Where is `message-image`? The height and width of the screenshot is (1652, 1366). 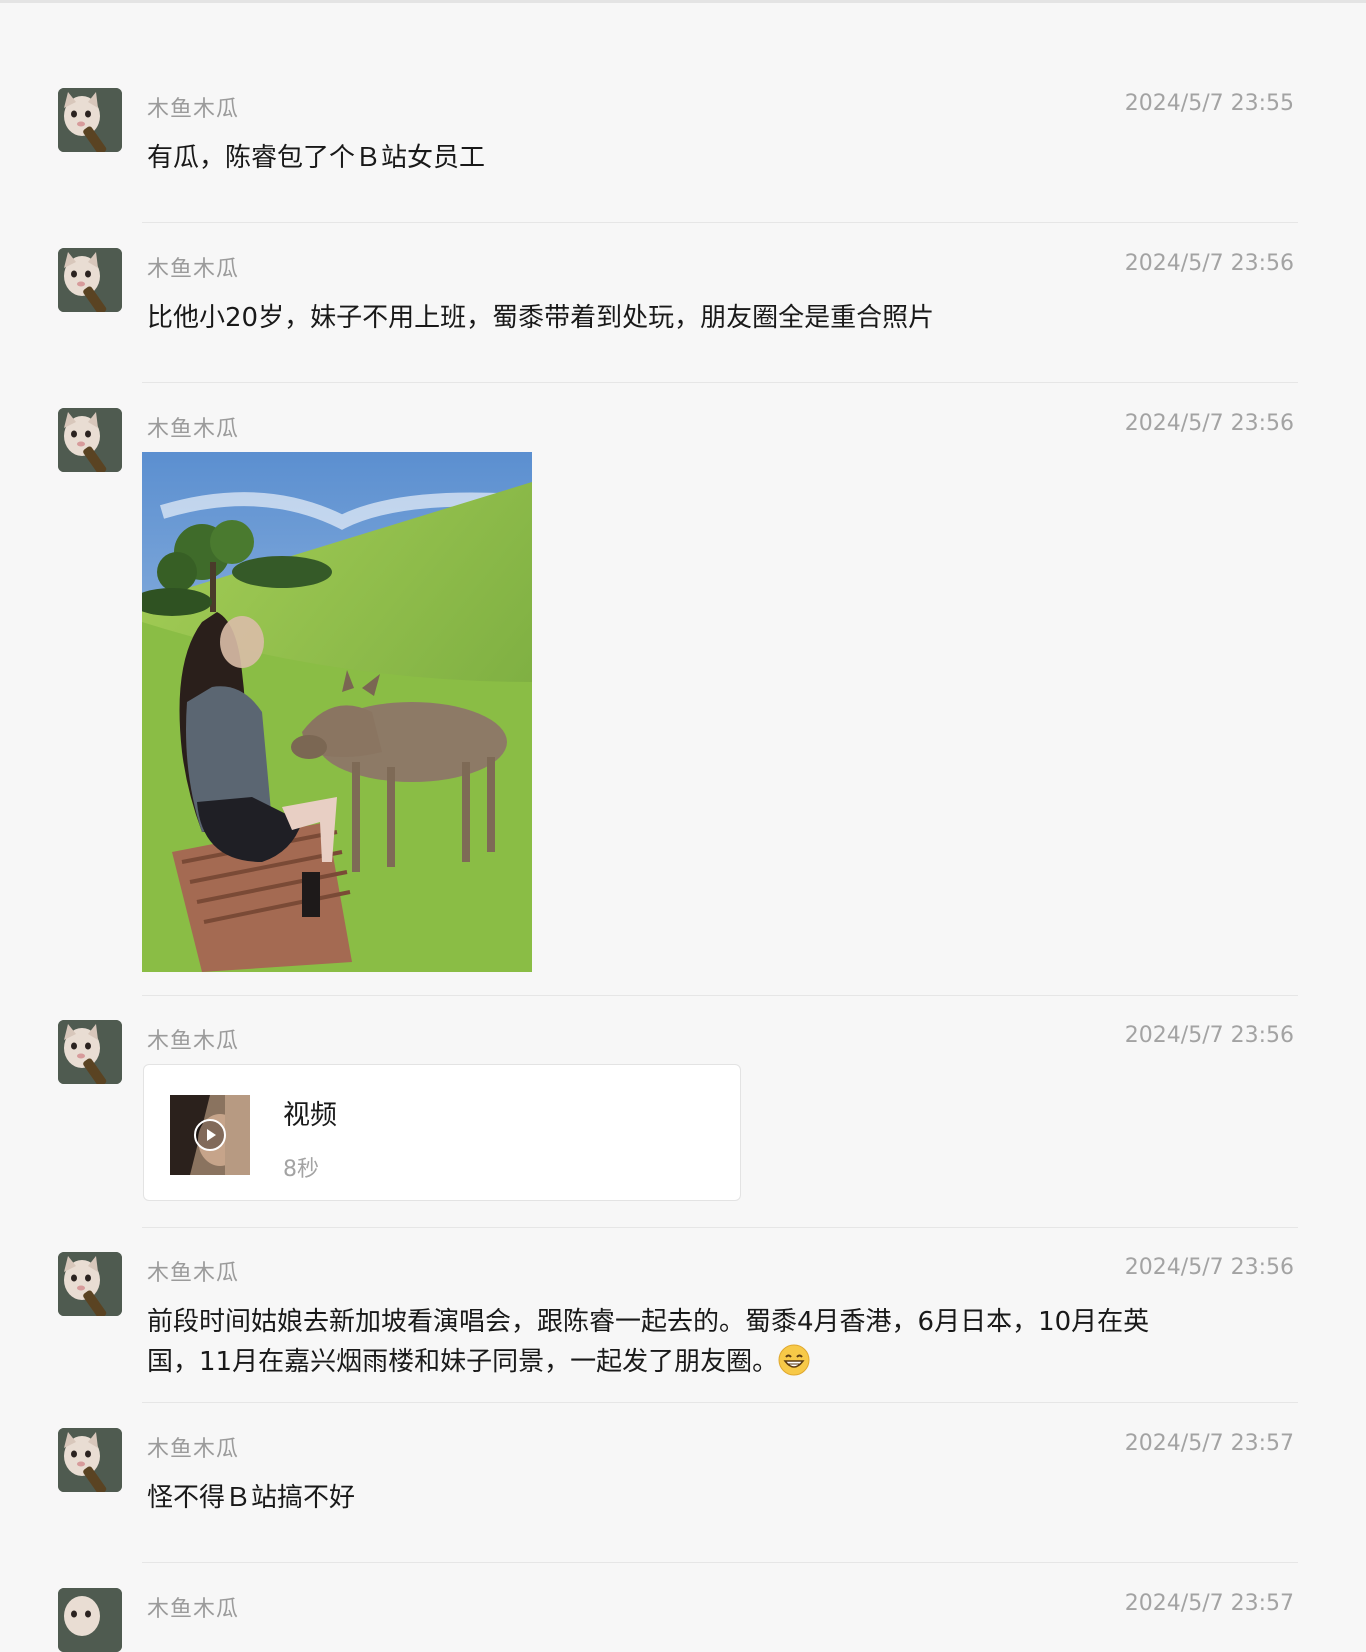
message-image is located at coordinates (337, 712).